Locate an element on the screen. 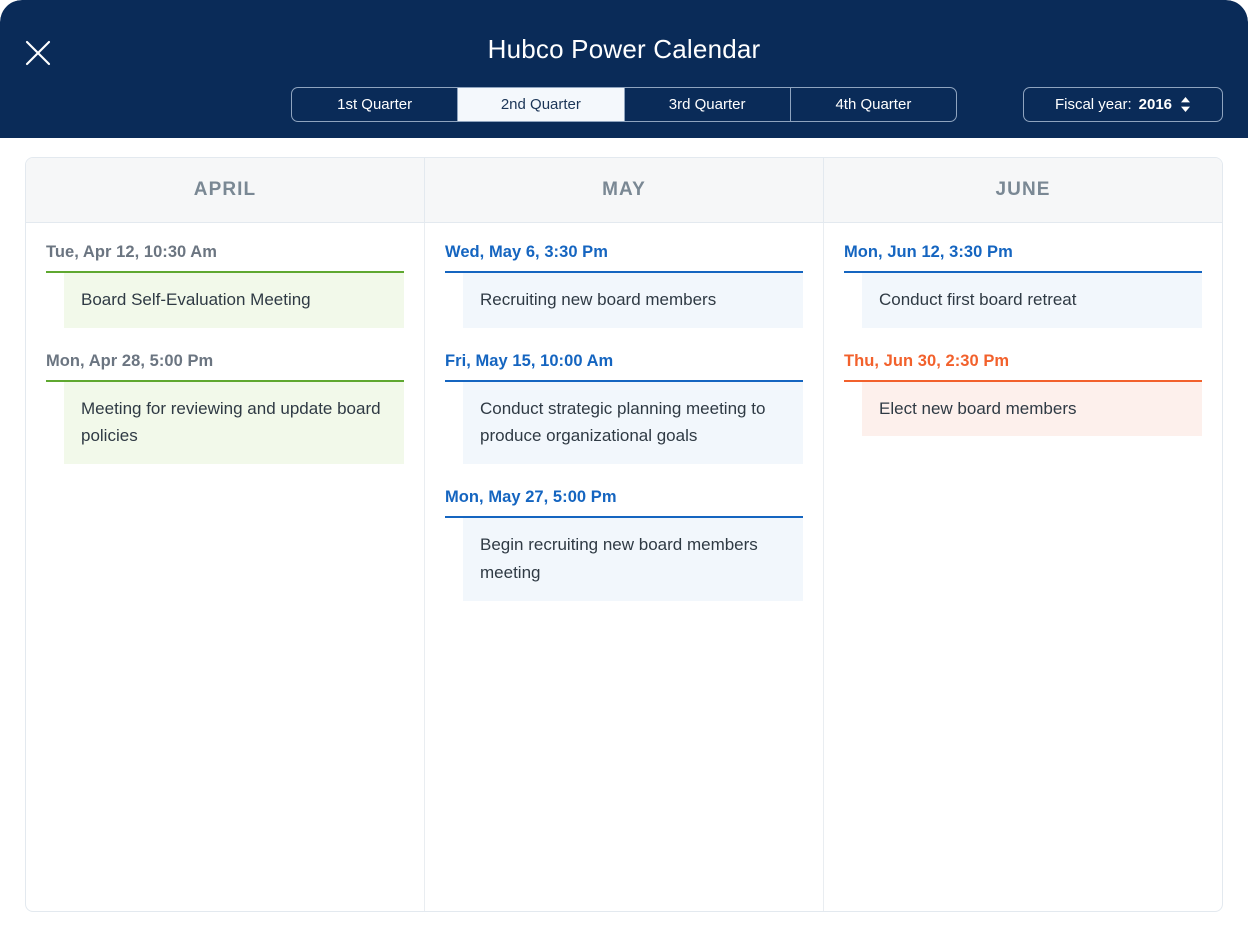 The width and height of the screenshot is (1248, 937). month-header-may: MAY is located at coordinates (624, 190).